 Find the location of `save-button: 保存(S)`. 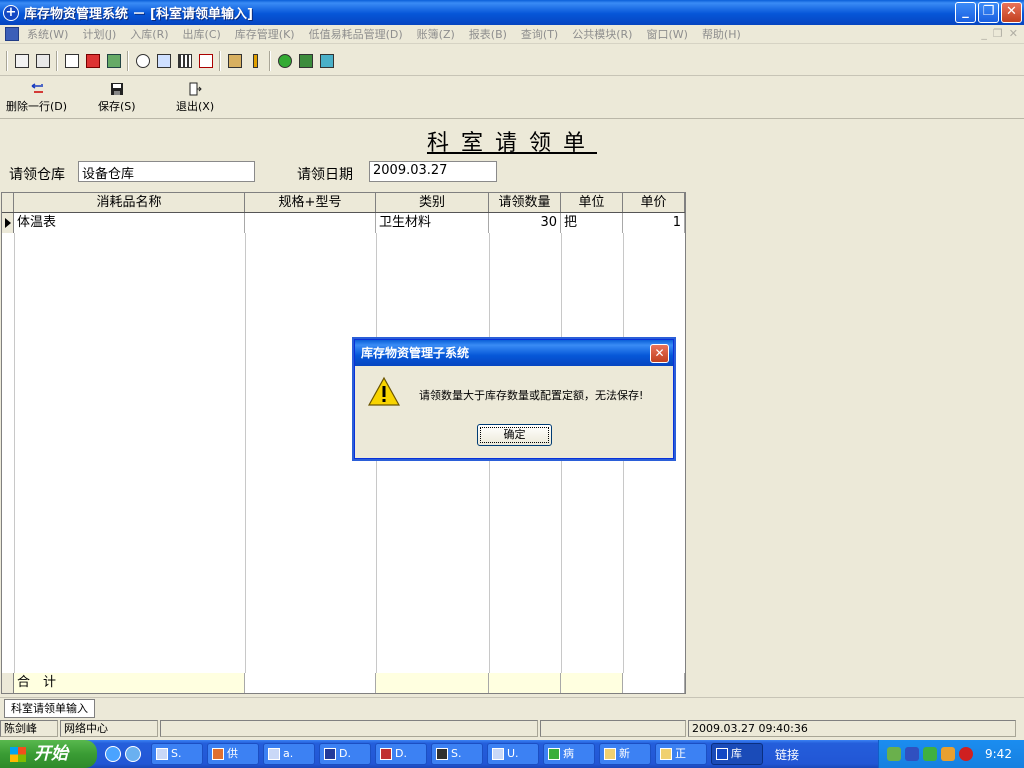

save-button: 保存(S) is located at coordinates (117, 98).